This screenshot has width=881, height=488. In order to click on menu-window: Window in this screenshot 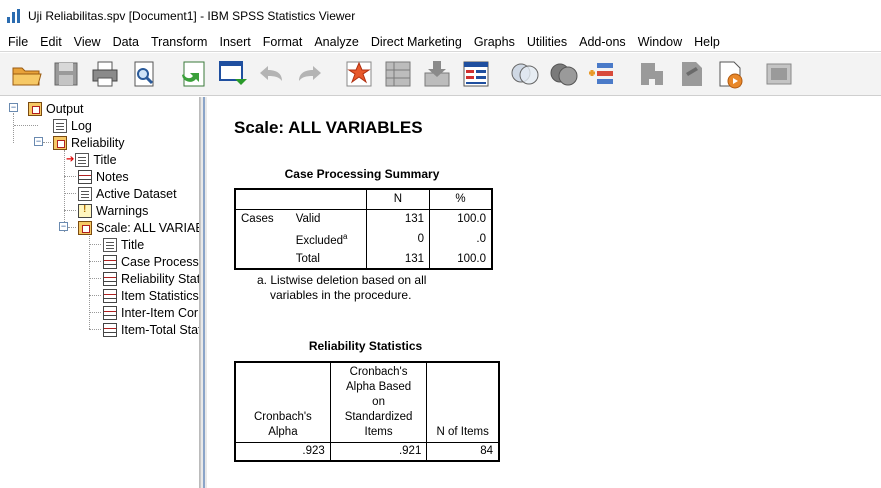, I will do `click(660, 42)`.